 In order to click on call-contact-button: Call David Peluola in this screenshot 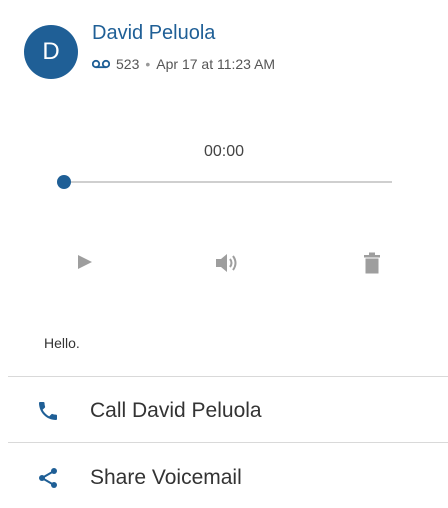, I will do `click(224, 411)`.